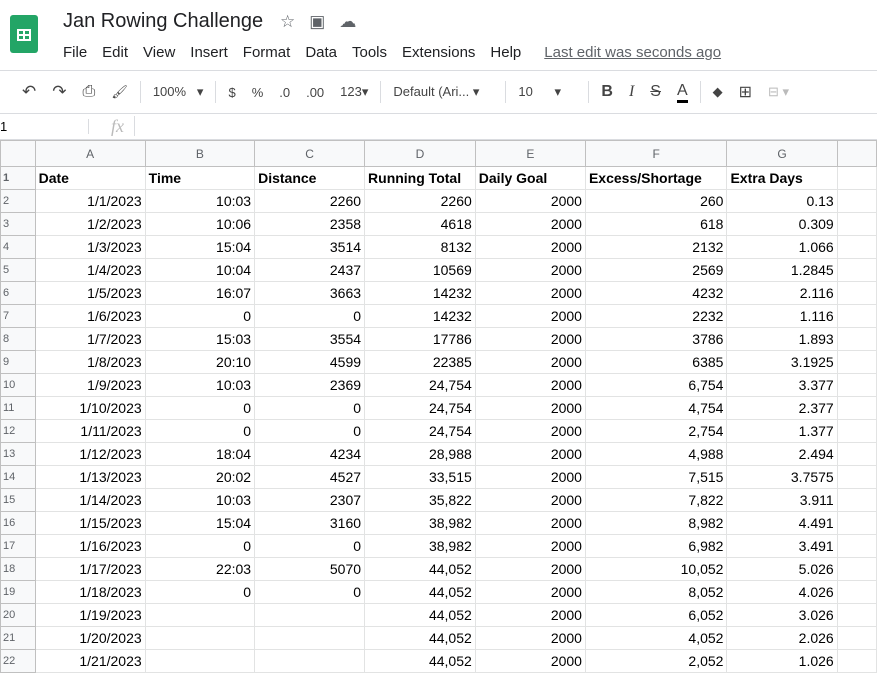  I want to click on menu-edit: Edit, so click(115, 52).